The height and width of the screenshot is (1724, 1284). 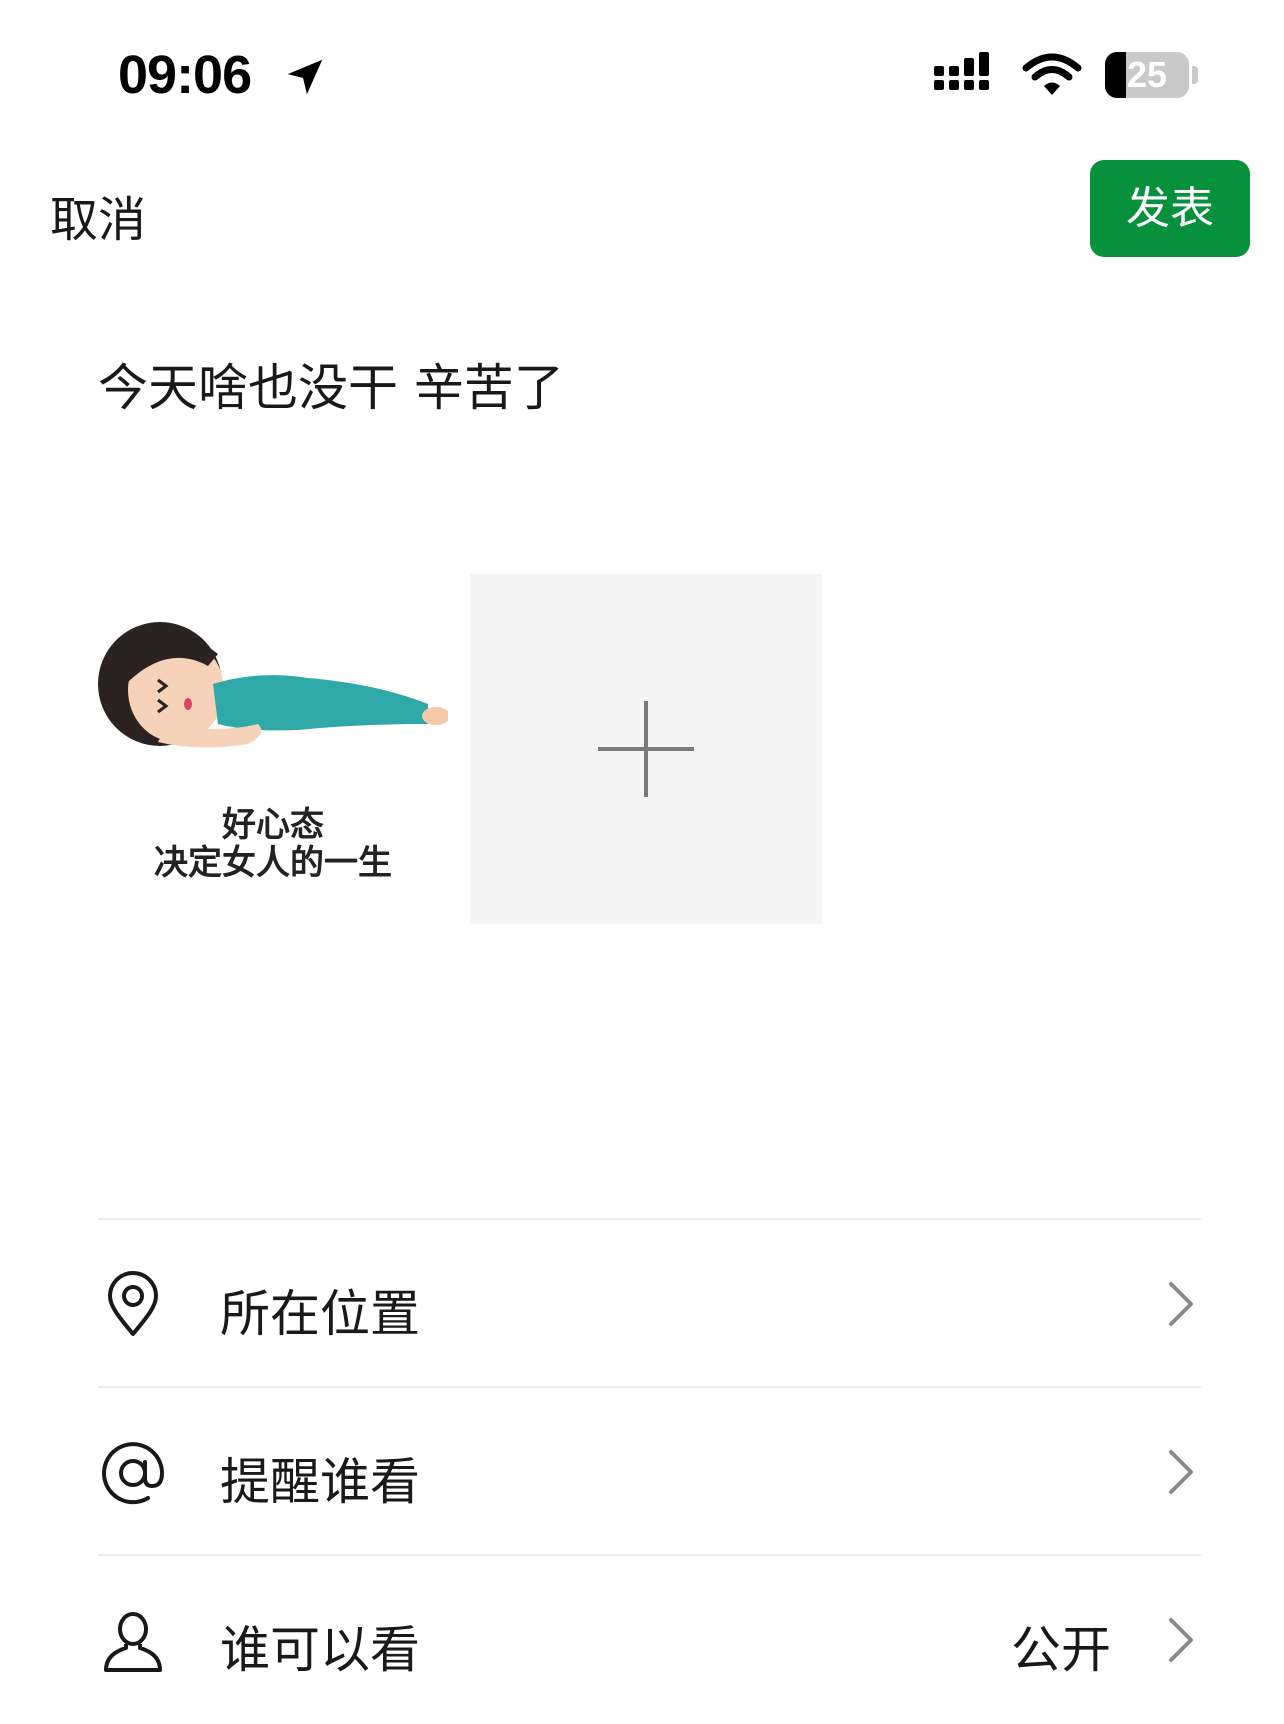 What do you see at coordinates (305, 77) in the screenshot?
I see `location-arrow-icon` at bounding box center [305, 77].